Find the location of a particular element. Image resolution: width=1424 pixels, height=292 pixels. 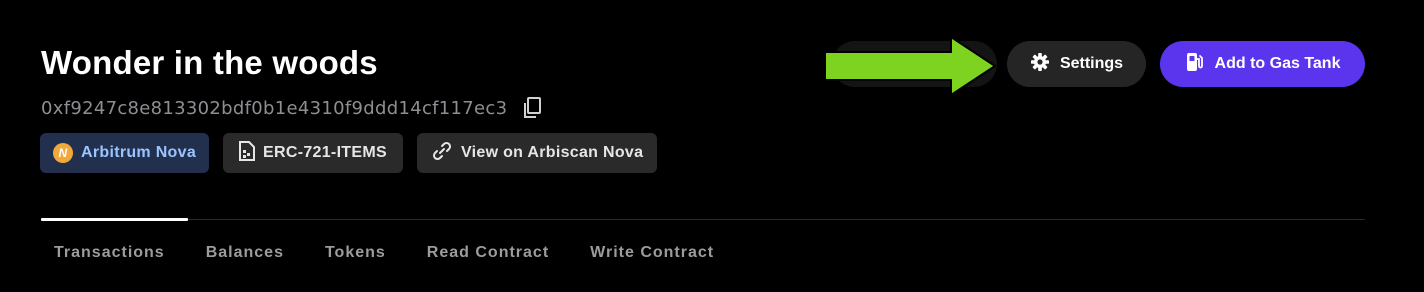

green-arrow-annotation is located at coordinates (910, 66).